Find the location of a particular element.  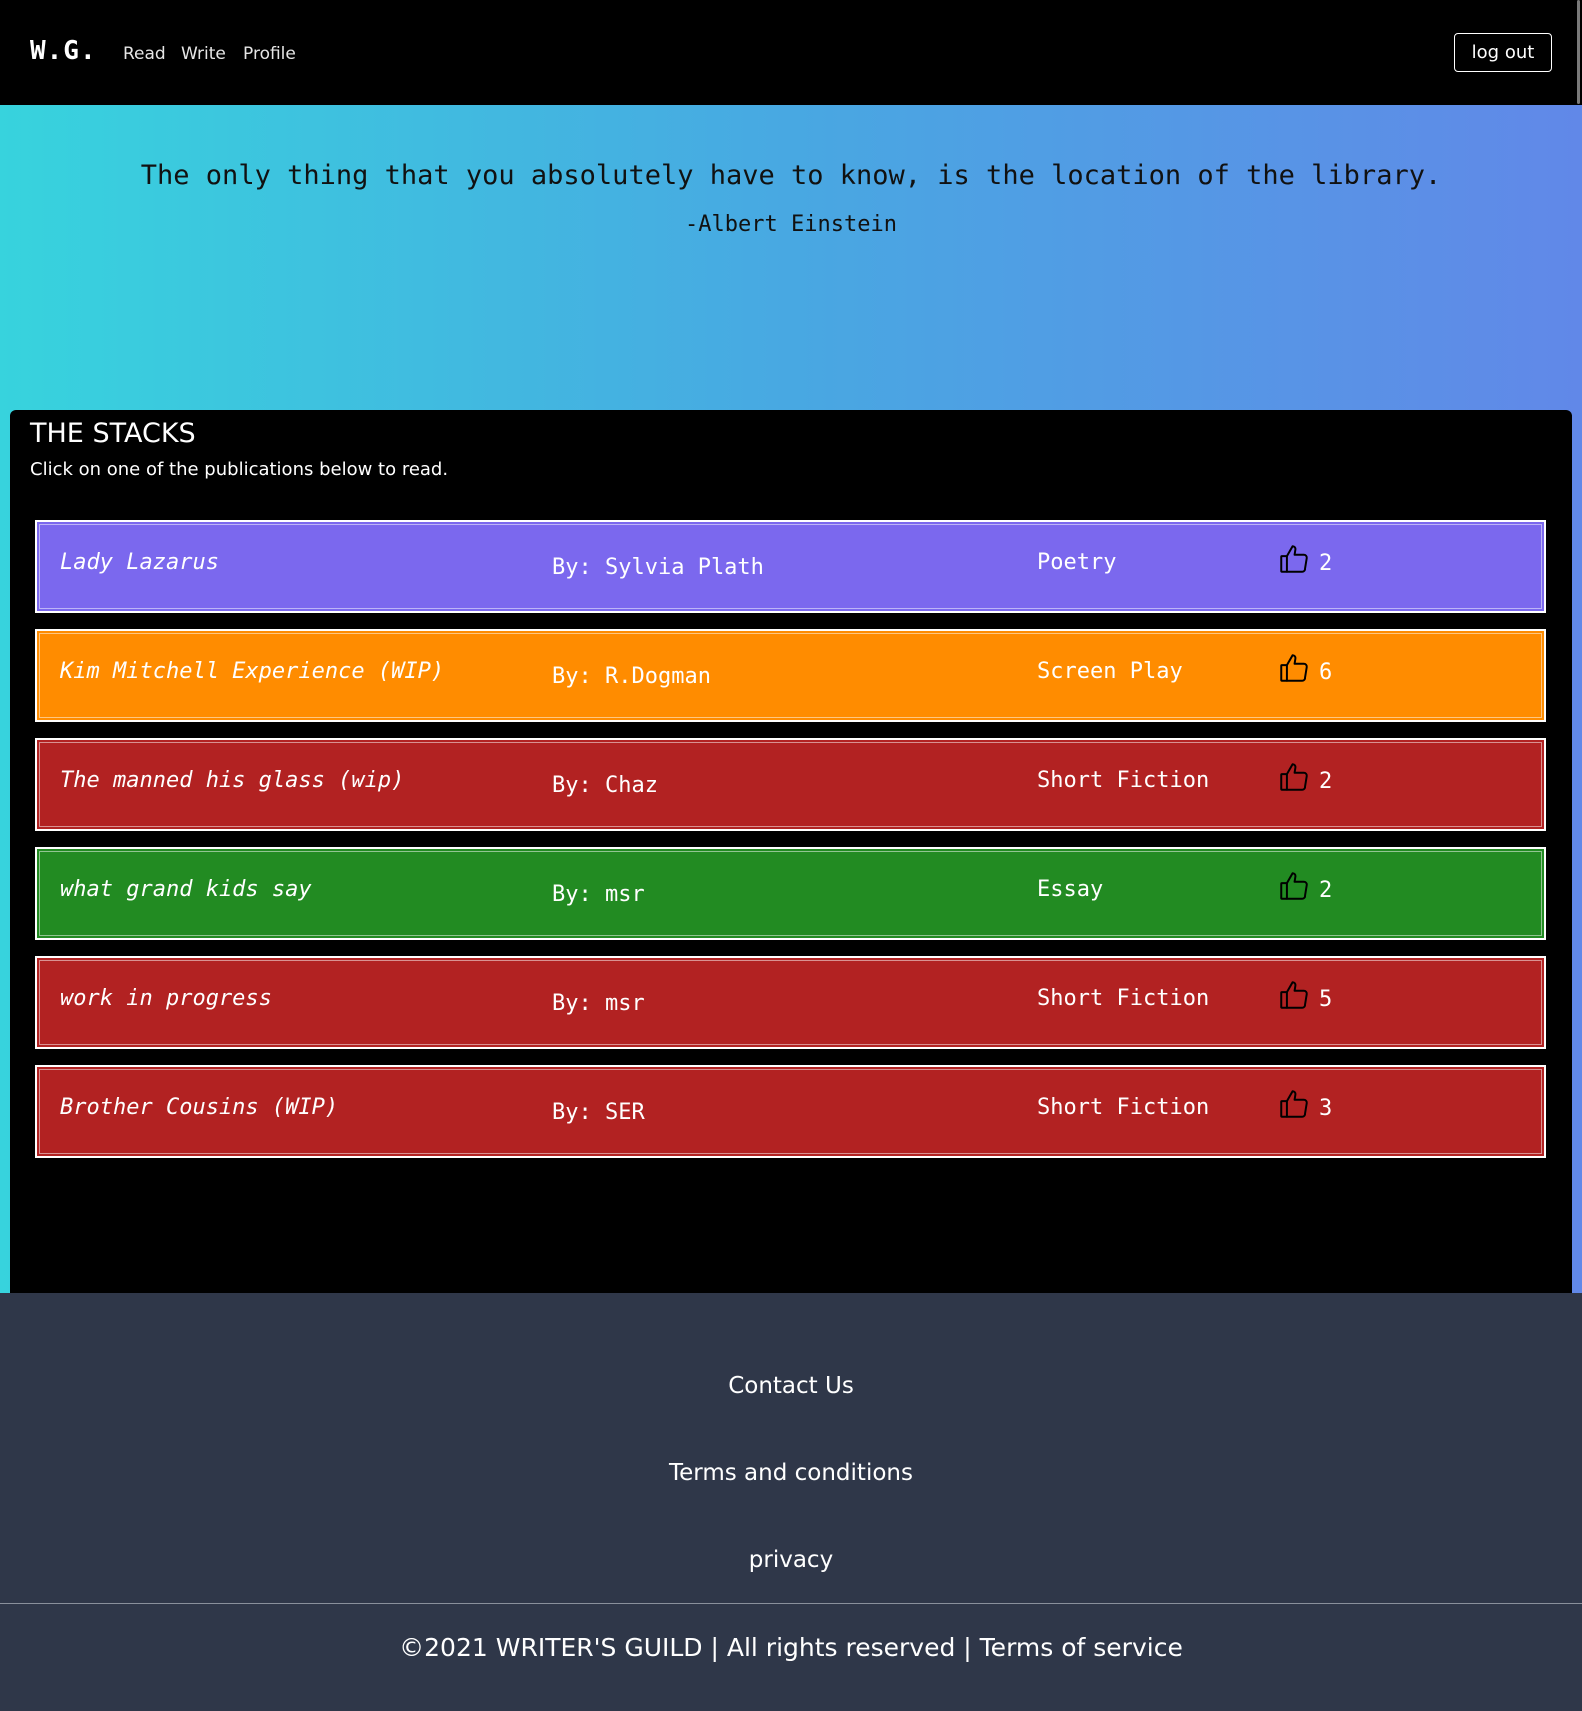

terms-and-conditions-link: Terms and conditions is located at coordinates (791, 1473).